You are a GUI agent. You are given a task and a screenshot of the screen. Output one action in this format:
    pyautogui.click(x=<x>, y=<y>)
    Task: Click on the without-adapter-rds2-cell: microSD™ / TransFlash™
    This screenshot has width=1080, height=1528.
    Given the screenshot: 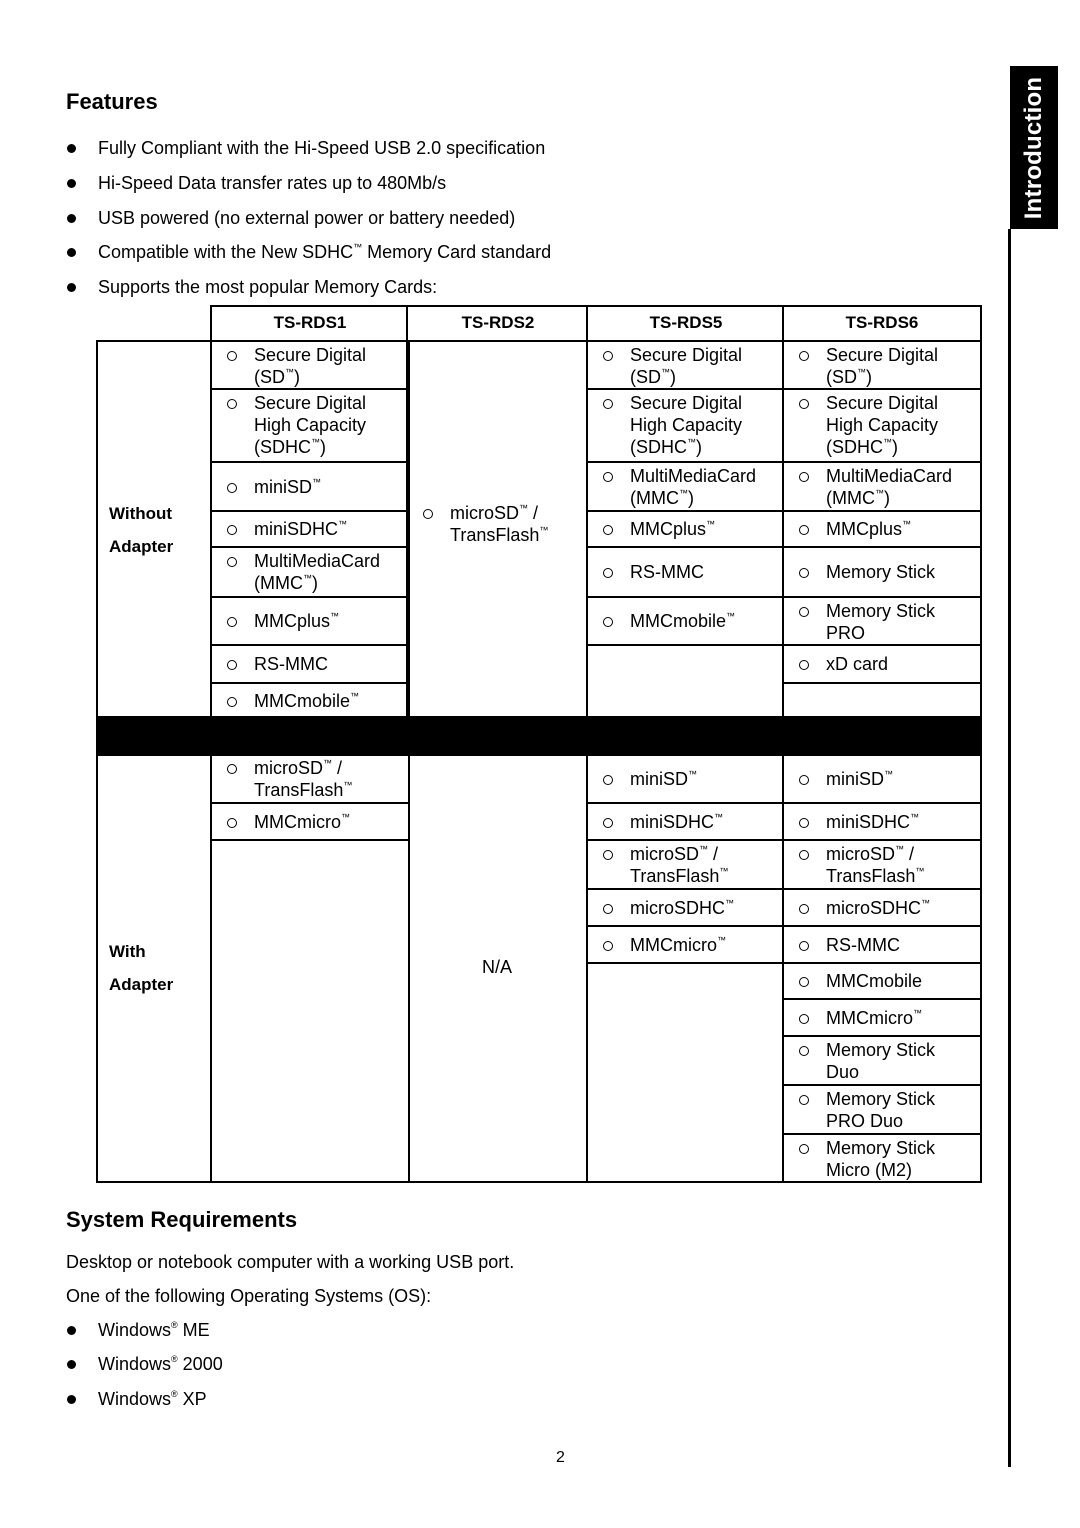 What is the action you would take?
    pyautogui.click(x=498, y=529)
    